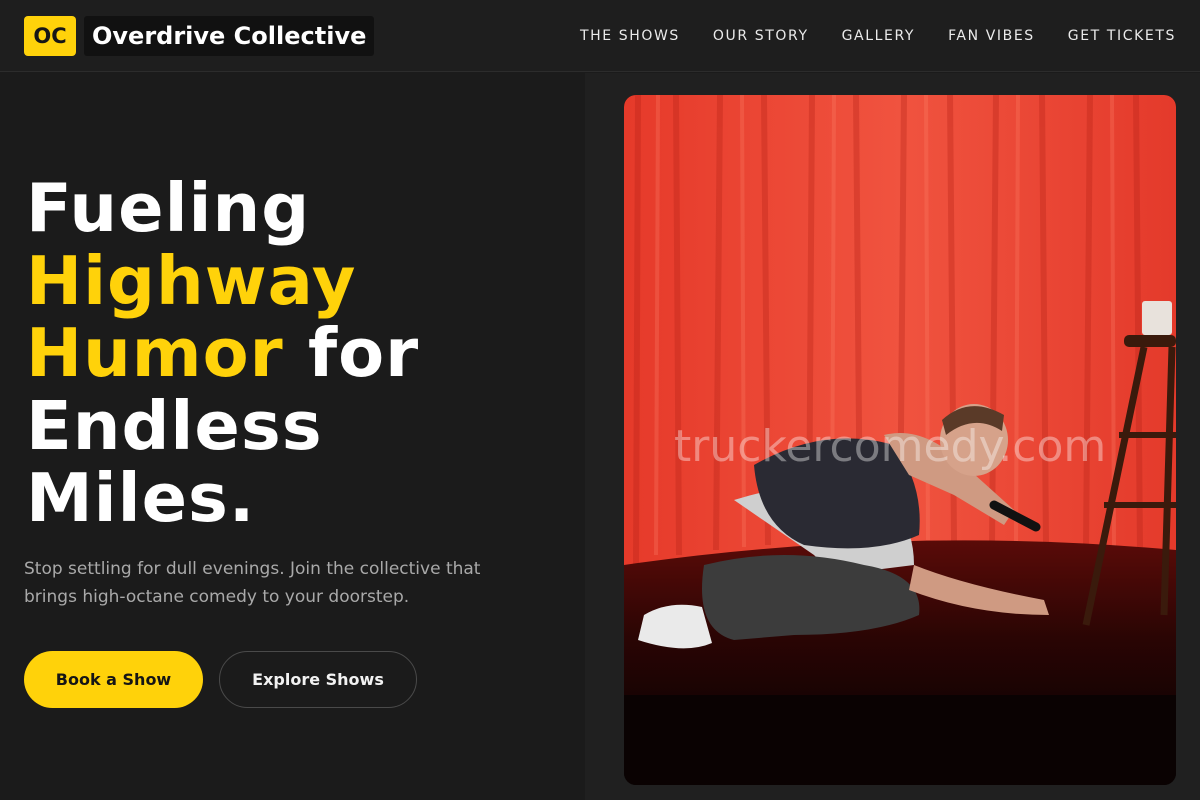 This screenshot has width=1200, height=800. Describe the element at coordinates (191, 280) in the screenshot. I see `headline-accent-highway: Highway` at that location.